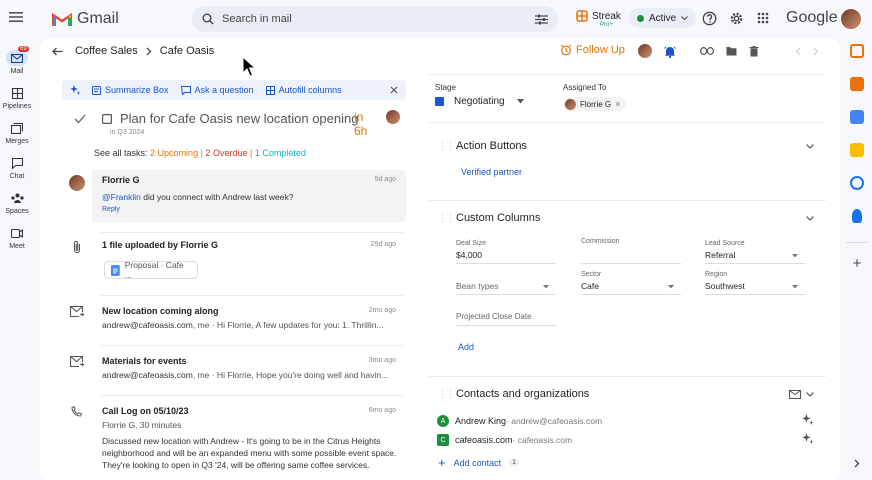 The image size is (872, 480). I want to click on keep-icon, so click(857, 150).